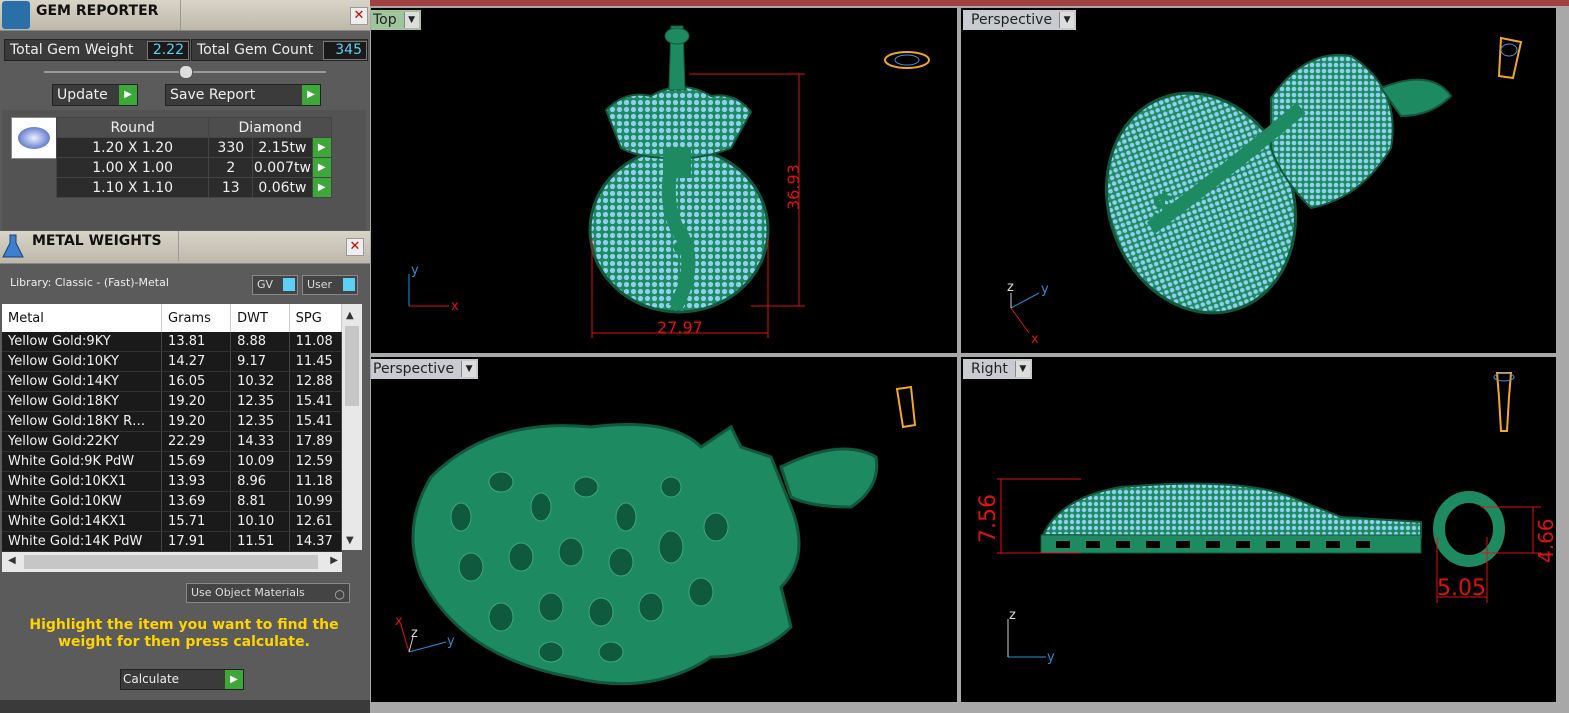 The image size is (1569, 713). I want to click on metal-row: Yellow Gold:14KY 16.05 10.32 12.88, so click(172, 381).